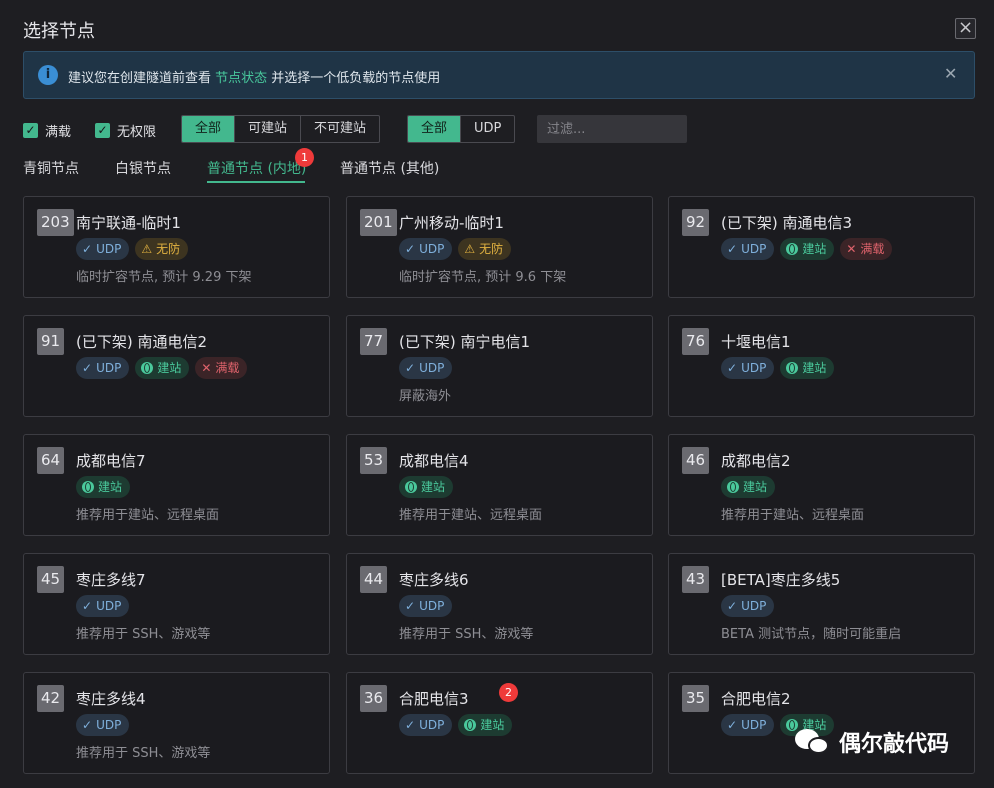 The width and height of the screenshot is (994, 788). What do you see at coordinates (499, 604) in the screenshot?
I see `node-card: 44 枣庄多线6 ✓ UDP 推荐用于 SSH、游戏等` at bounding box center [499, 604].